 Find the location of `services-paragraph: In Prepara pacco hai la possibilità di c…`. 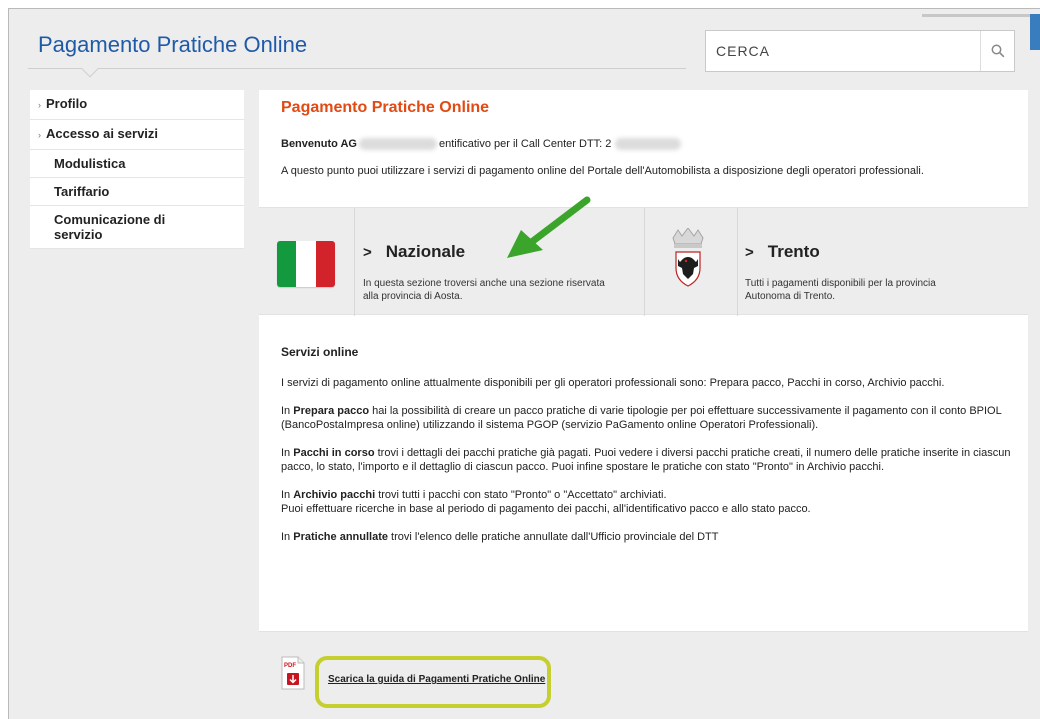

services-paragraph: In Prepara pacco hai la possibilità di c… is located at coordinates (648, 418).